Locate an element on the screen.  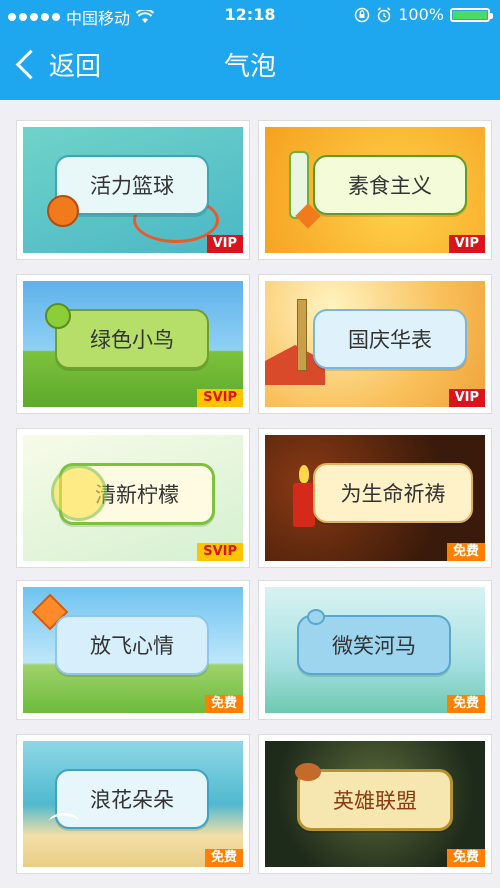
bubble-card-waves: 浪花朵朵 免费 is located at coordinates (133, 804).